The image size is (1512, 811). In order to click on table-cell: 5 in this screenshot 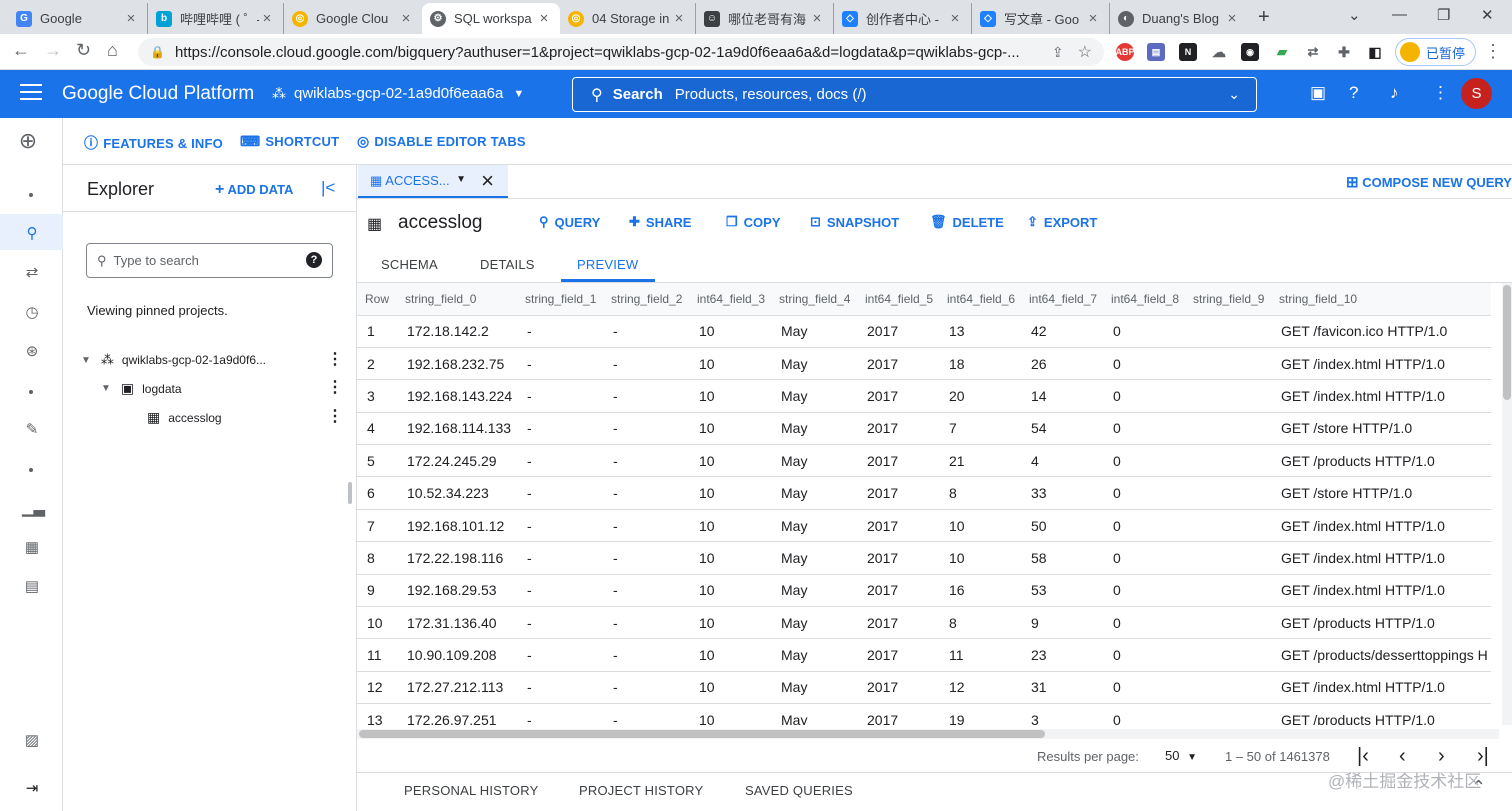, I will do `click(377, 461)`.